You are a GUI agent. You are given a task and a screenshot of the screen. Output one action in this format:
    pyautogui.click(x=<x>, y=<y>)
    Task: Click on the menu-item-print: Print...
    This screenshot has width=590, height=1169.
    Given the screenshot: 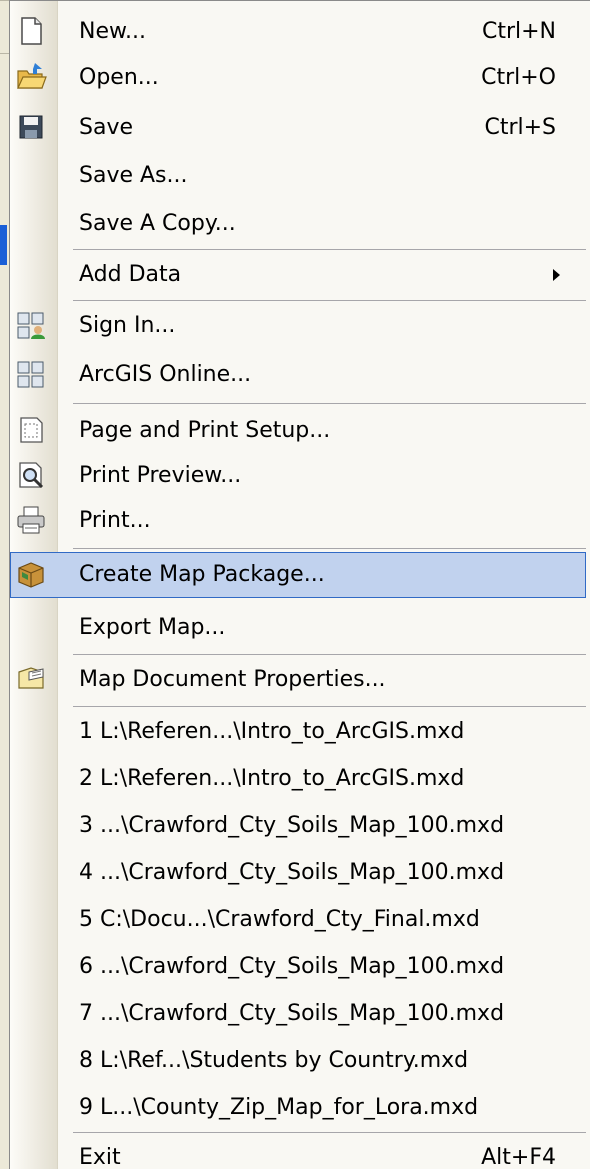 What is the action you would take?
    pyautogui.click(x=298, y=521)
    